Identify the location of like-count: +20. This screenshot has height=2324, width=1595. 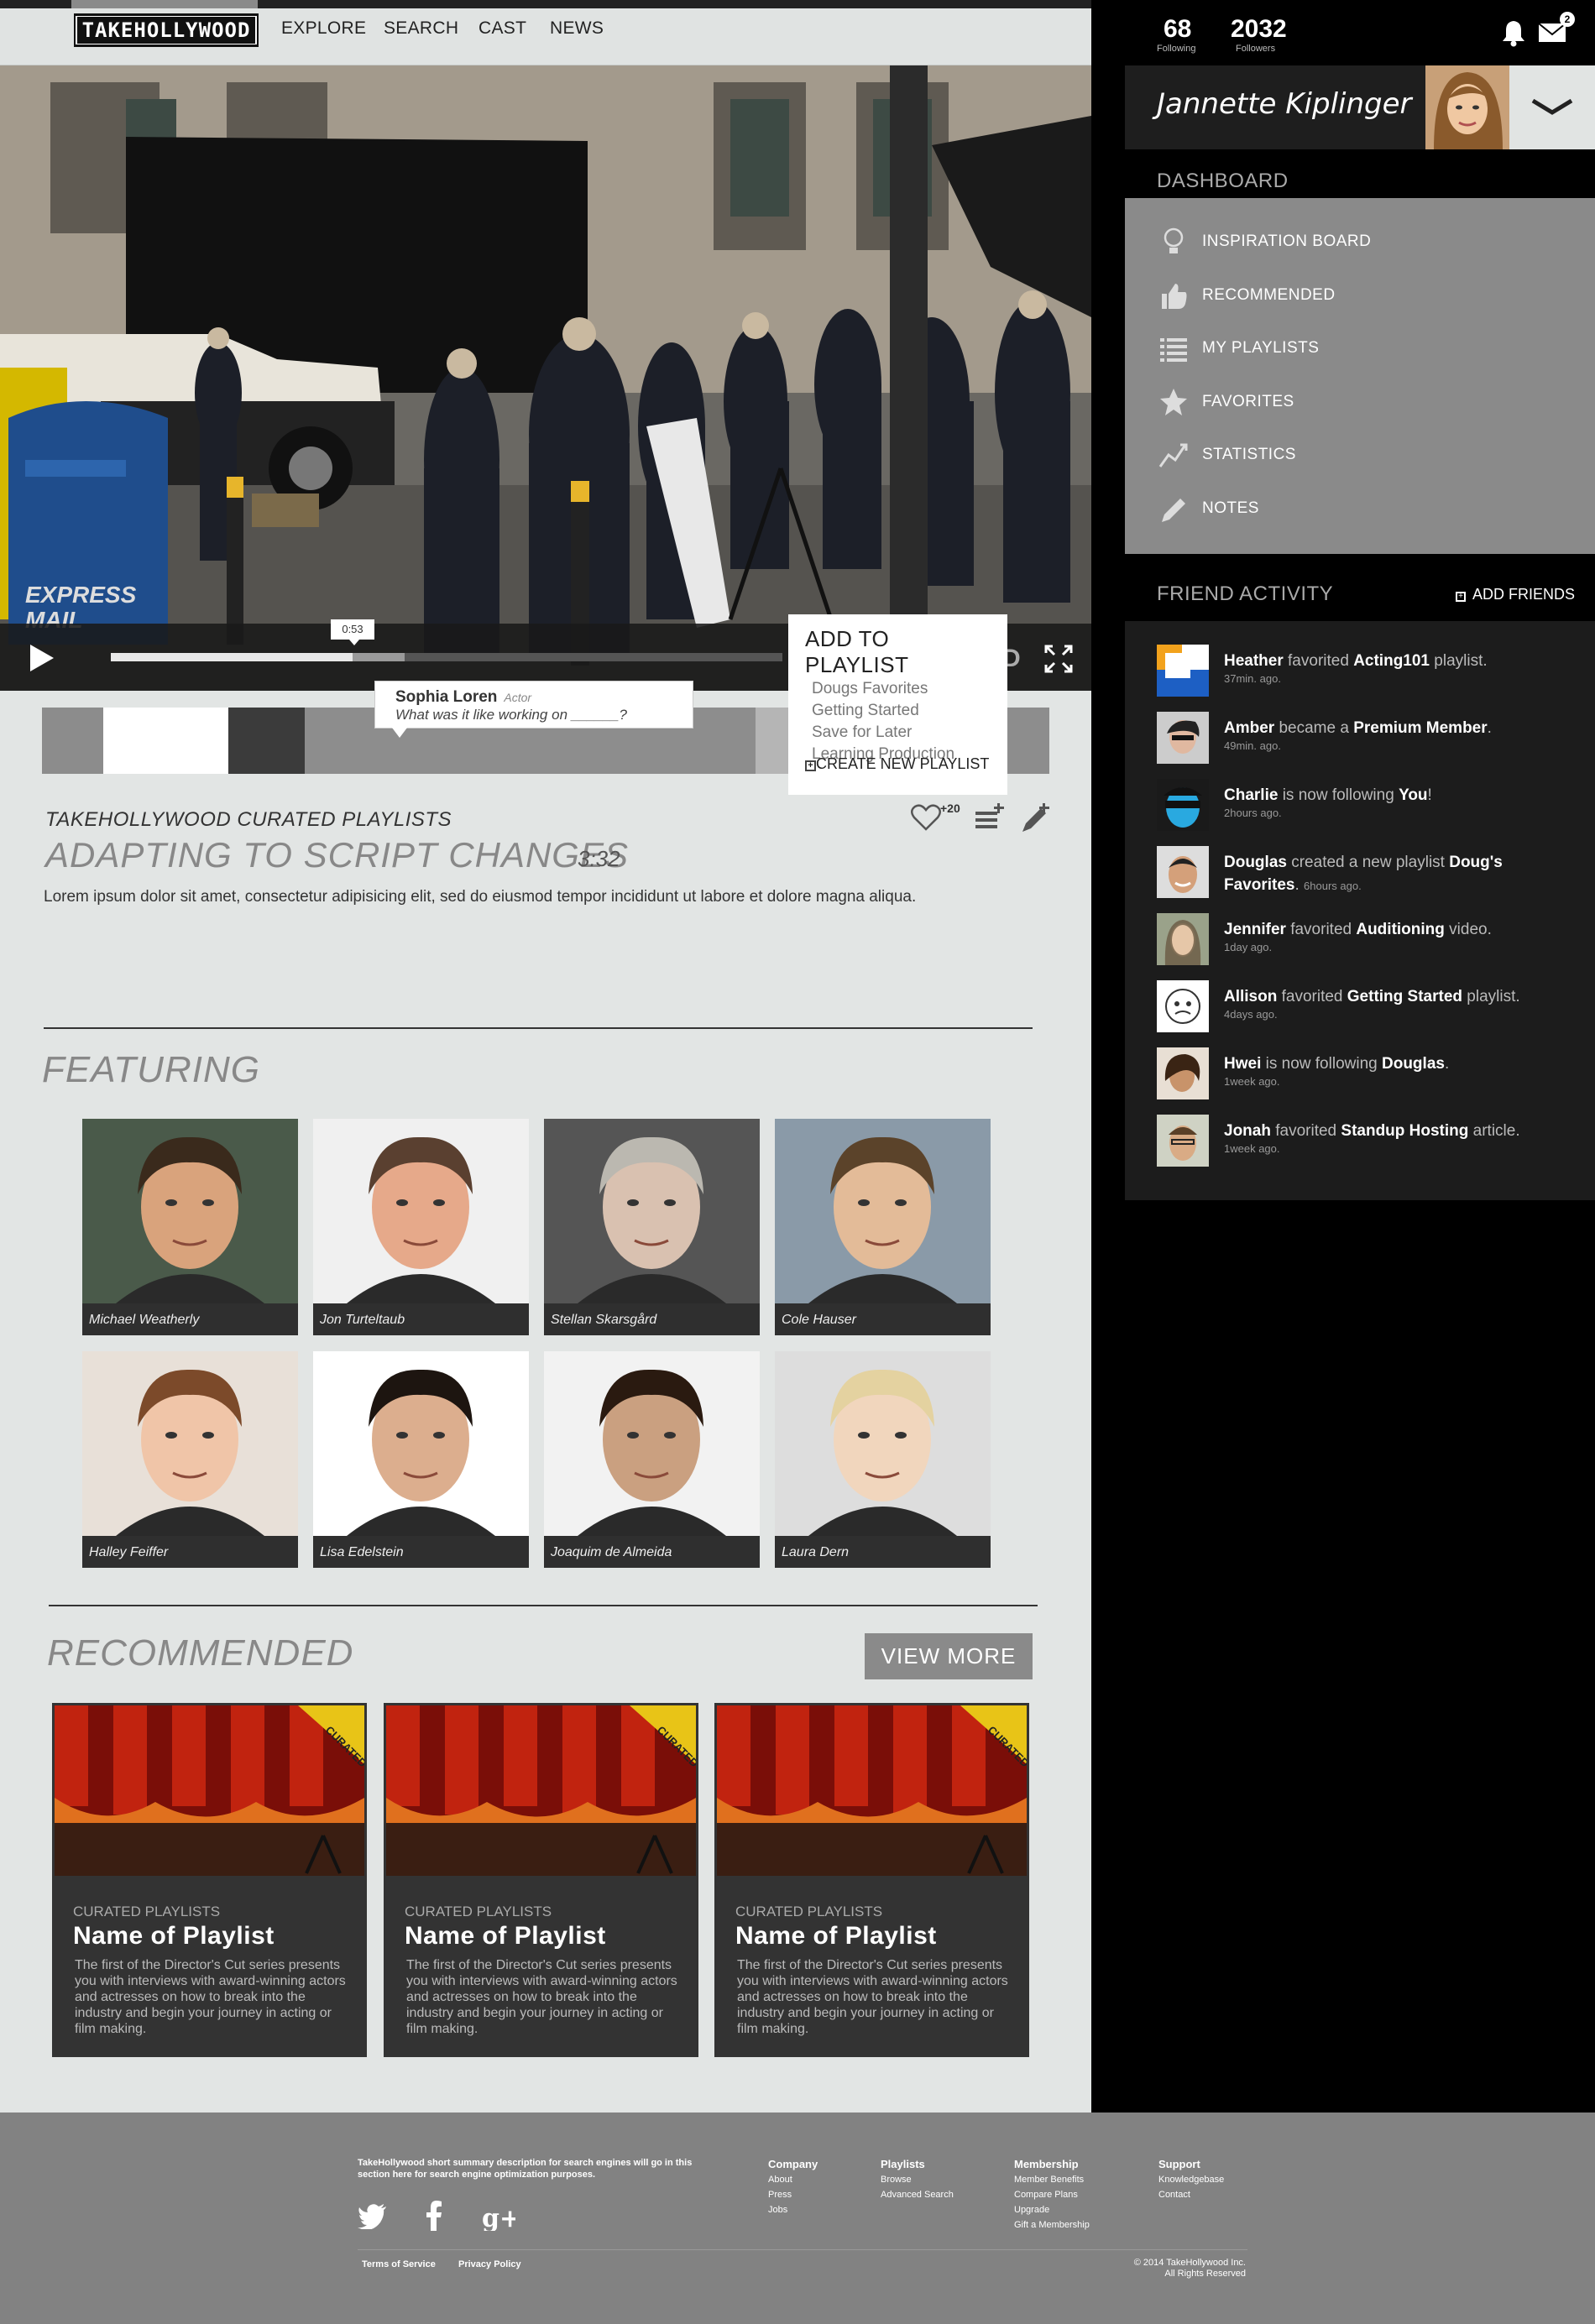
(950, 808).